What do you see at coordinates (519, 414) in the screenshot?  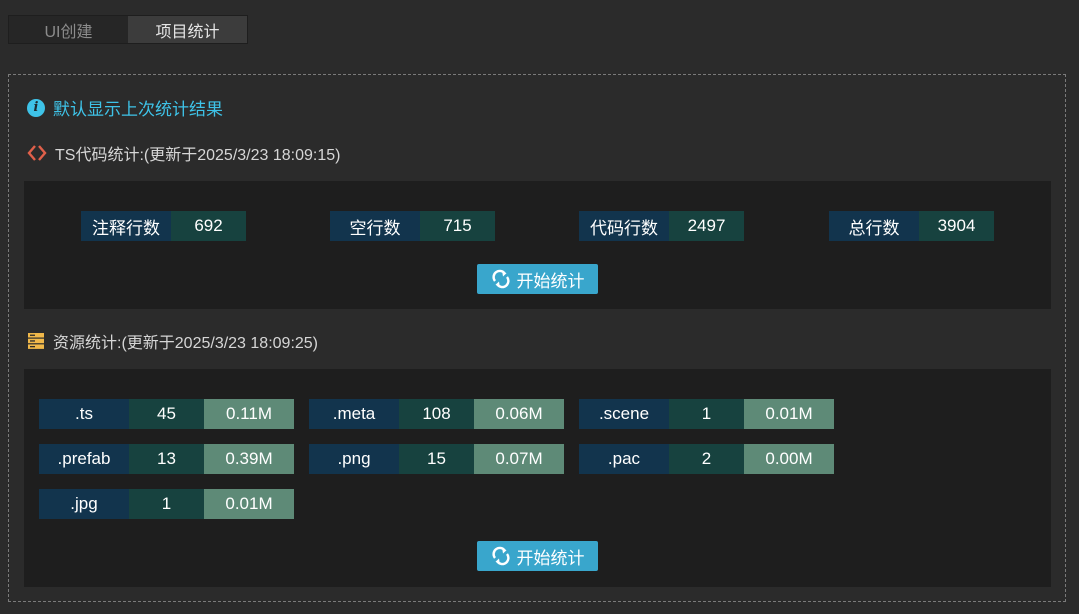 I see `res-size: 0.06M` at bounding box center [519, 414].